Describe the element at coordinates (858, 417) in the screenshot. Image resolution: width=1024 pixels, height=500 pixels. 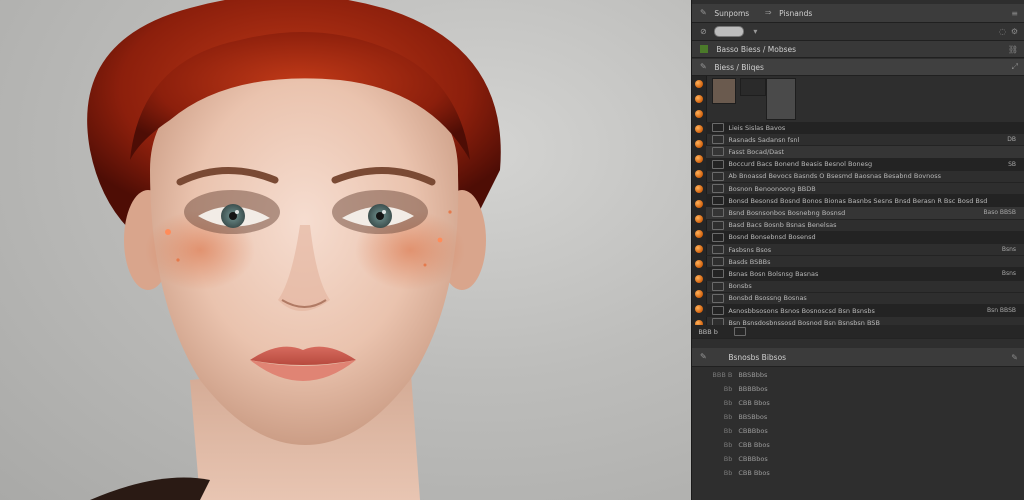
I see `panel2-list-item: Bb BBSBbos` at that location.